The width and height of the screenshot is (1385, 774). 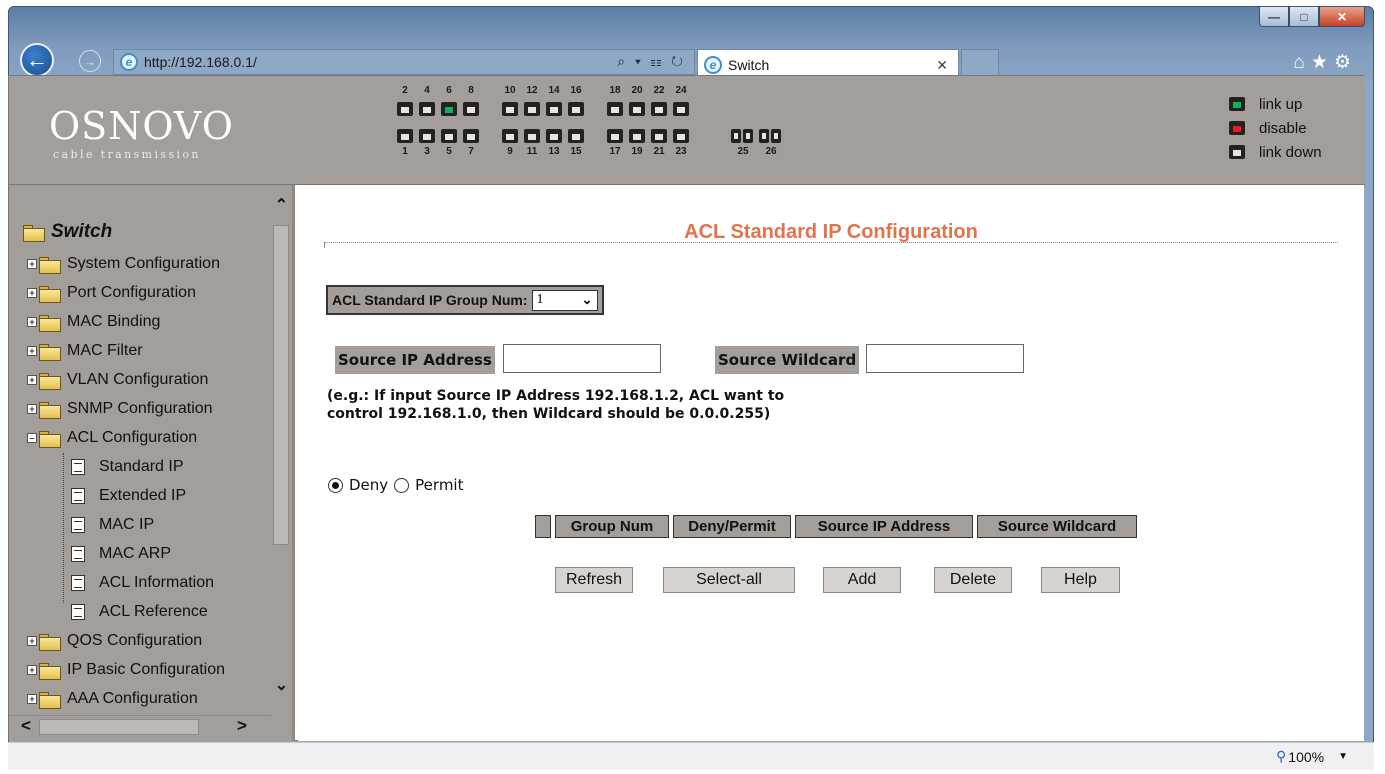 What do you see at coordinates (681, 109) in the screenshot?
I see `port-24-icon` at bounding box center [681, 109].